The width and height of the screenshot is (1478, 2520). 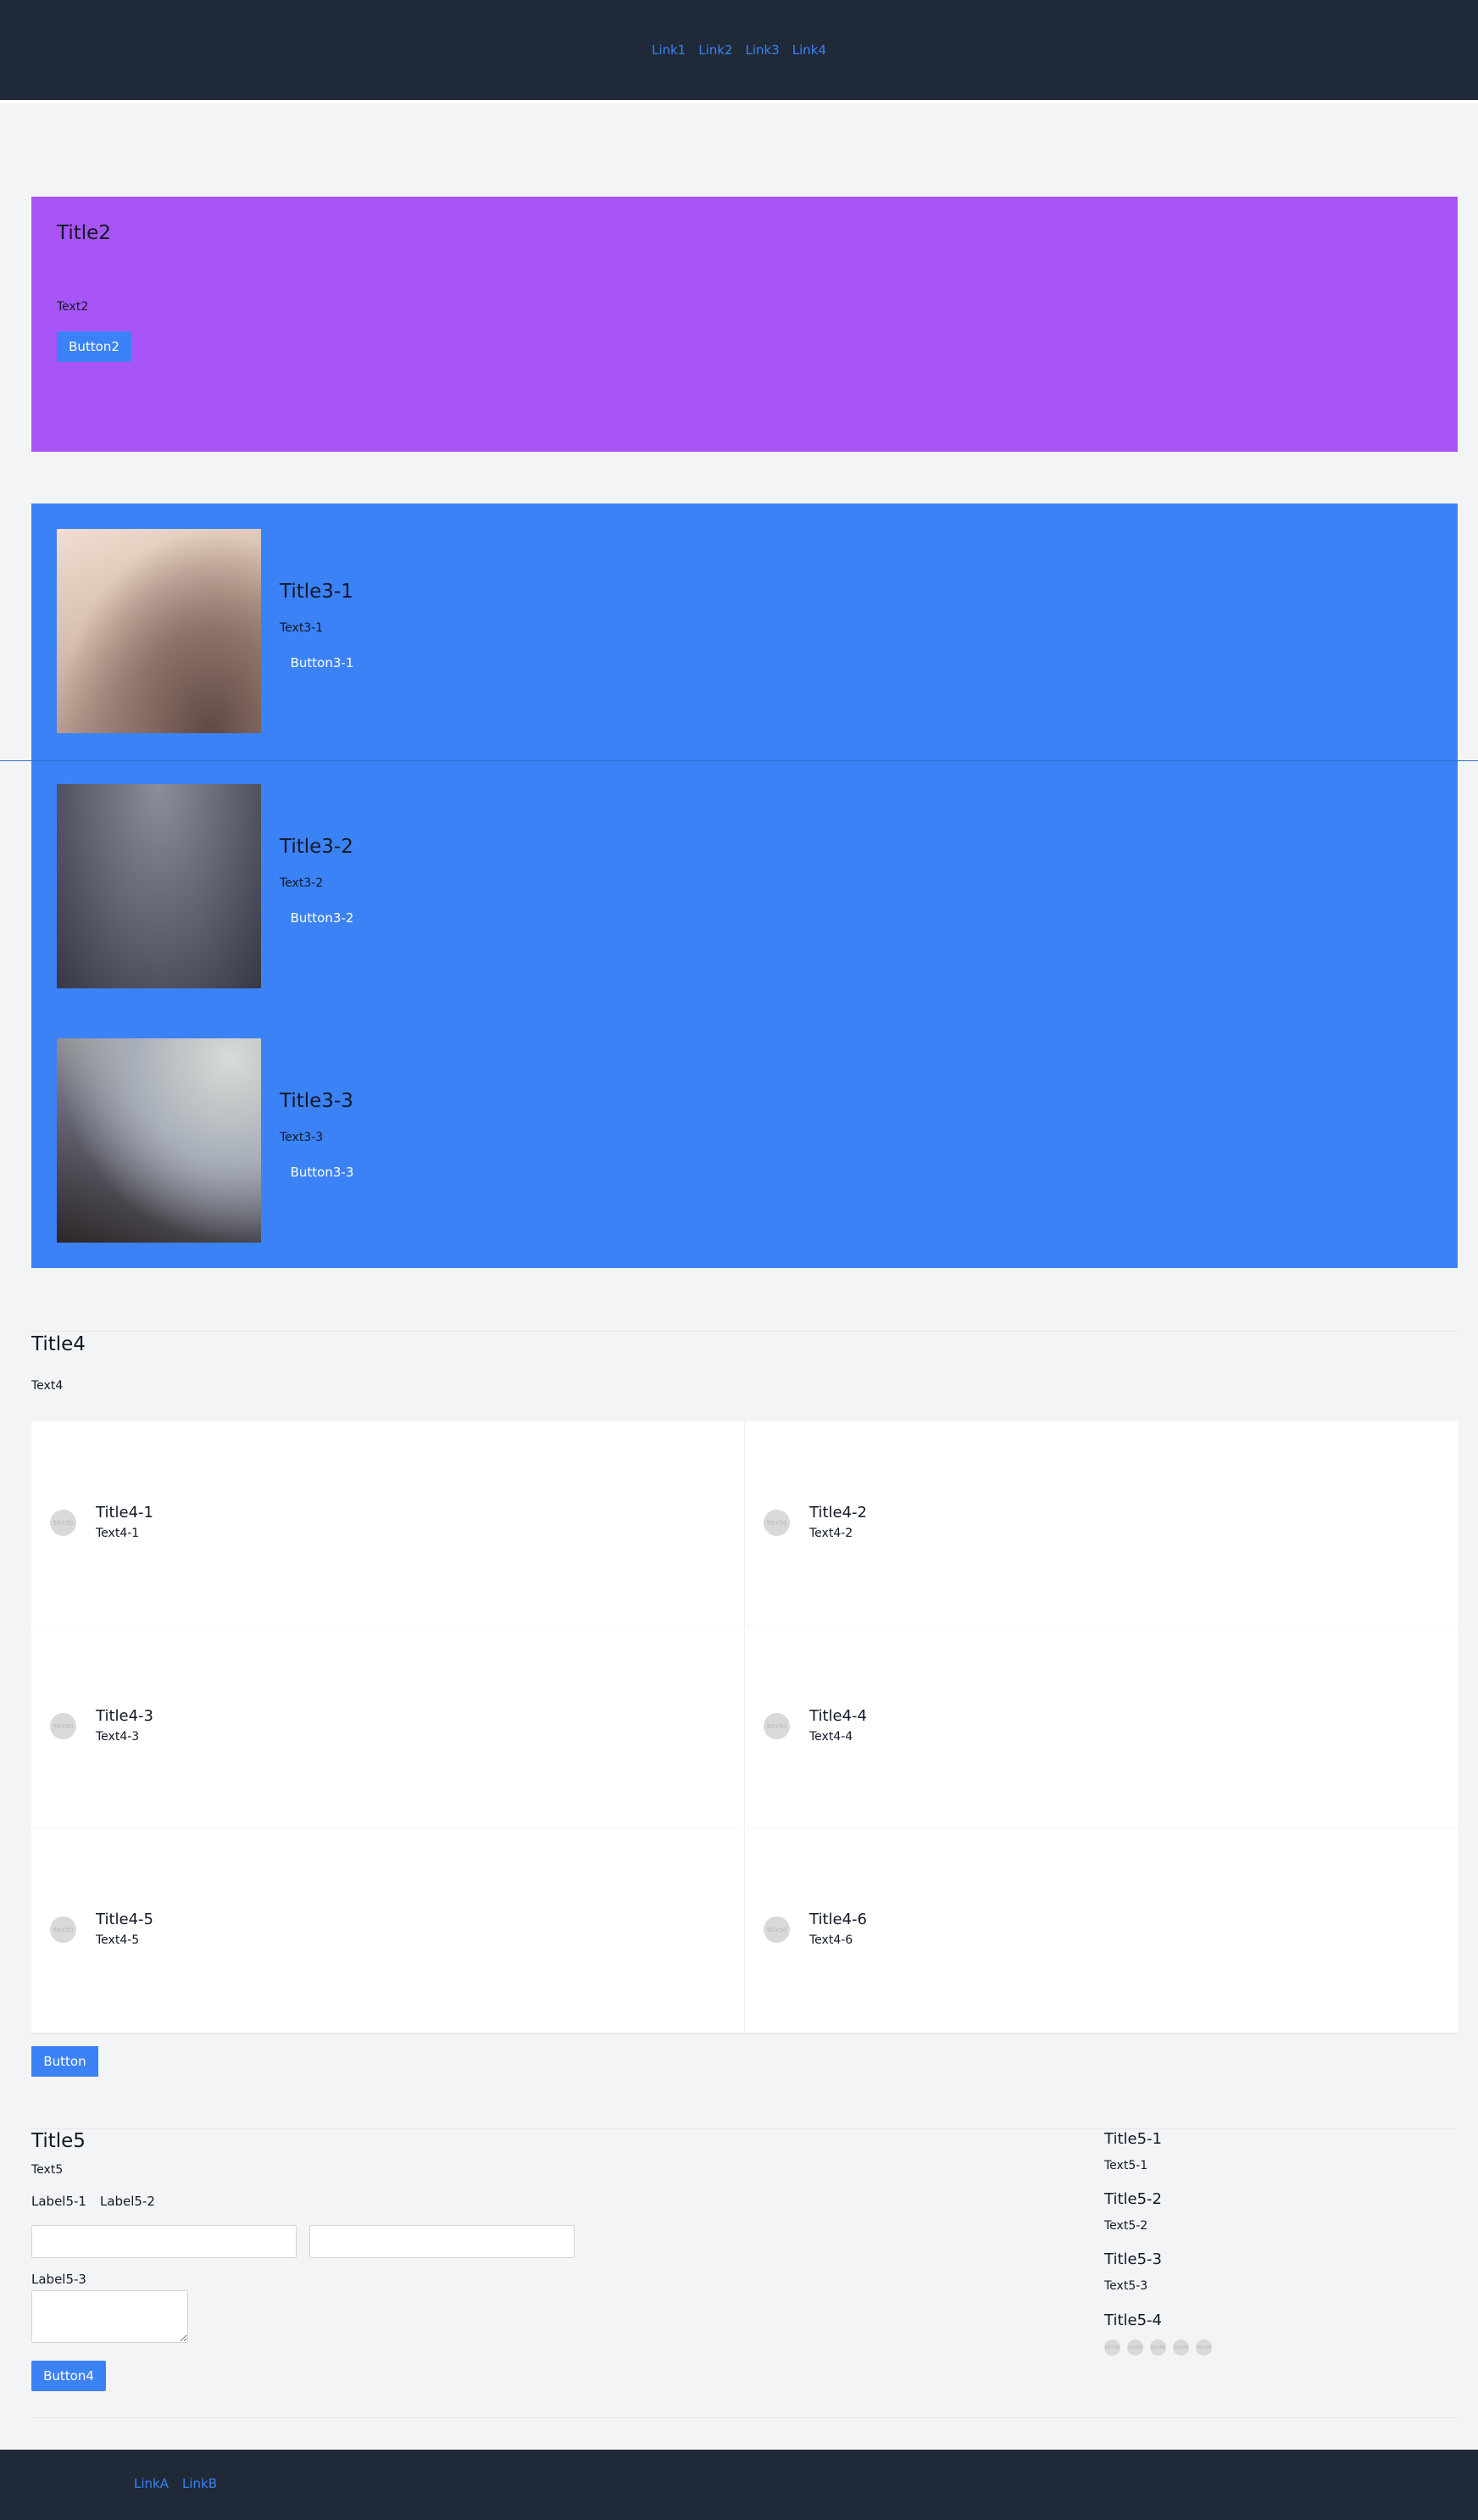 What do you see at coordinates (831, 1533) in the screenshot?
I see `card-text: Text4-2` at bounding box center [831, 1533].